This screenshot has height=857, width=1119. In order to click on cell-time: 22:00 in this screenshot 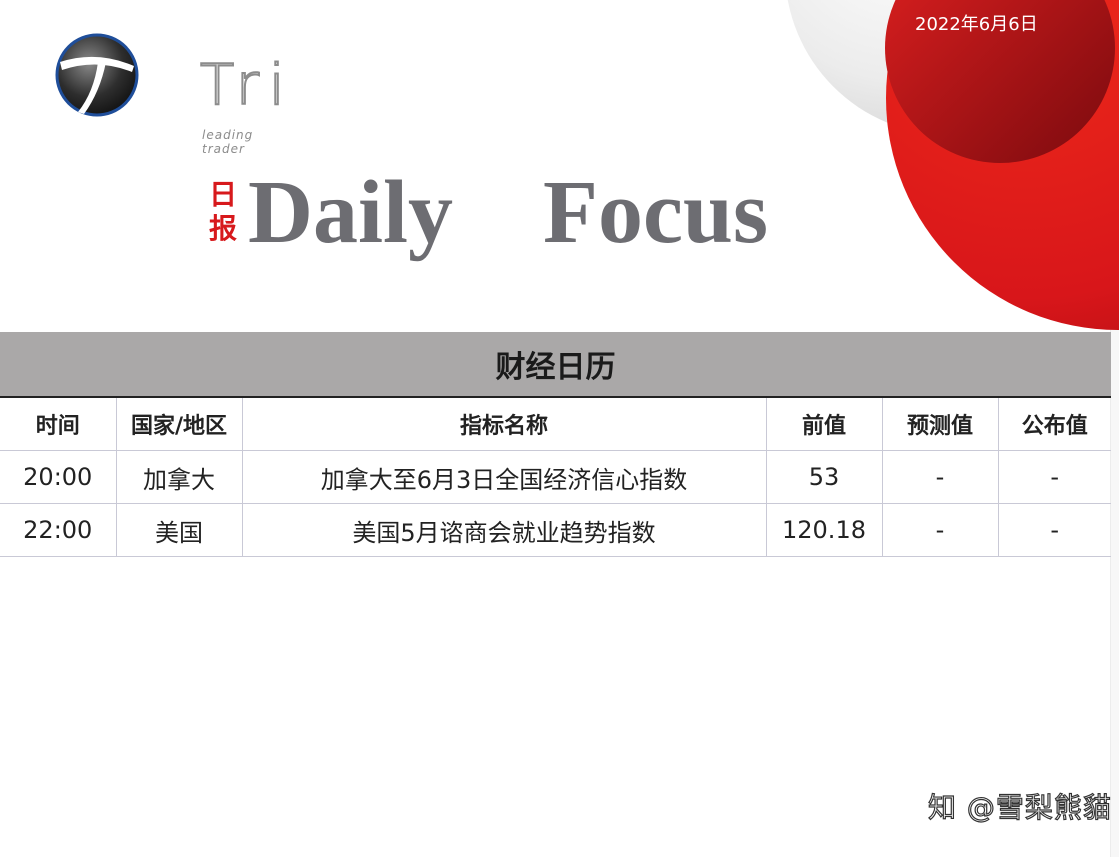, I will do `click(58, 530)`.